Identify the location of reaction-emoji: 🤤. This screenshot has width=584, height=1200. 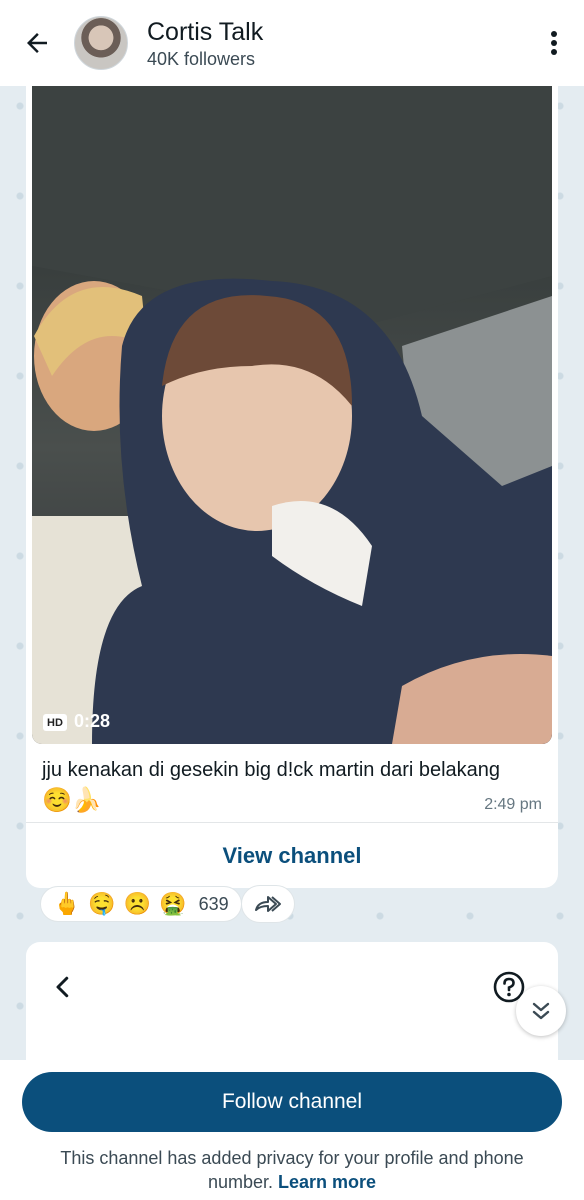
(102, 903).